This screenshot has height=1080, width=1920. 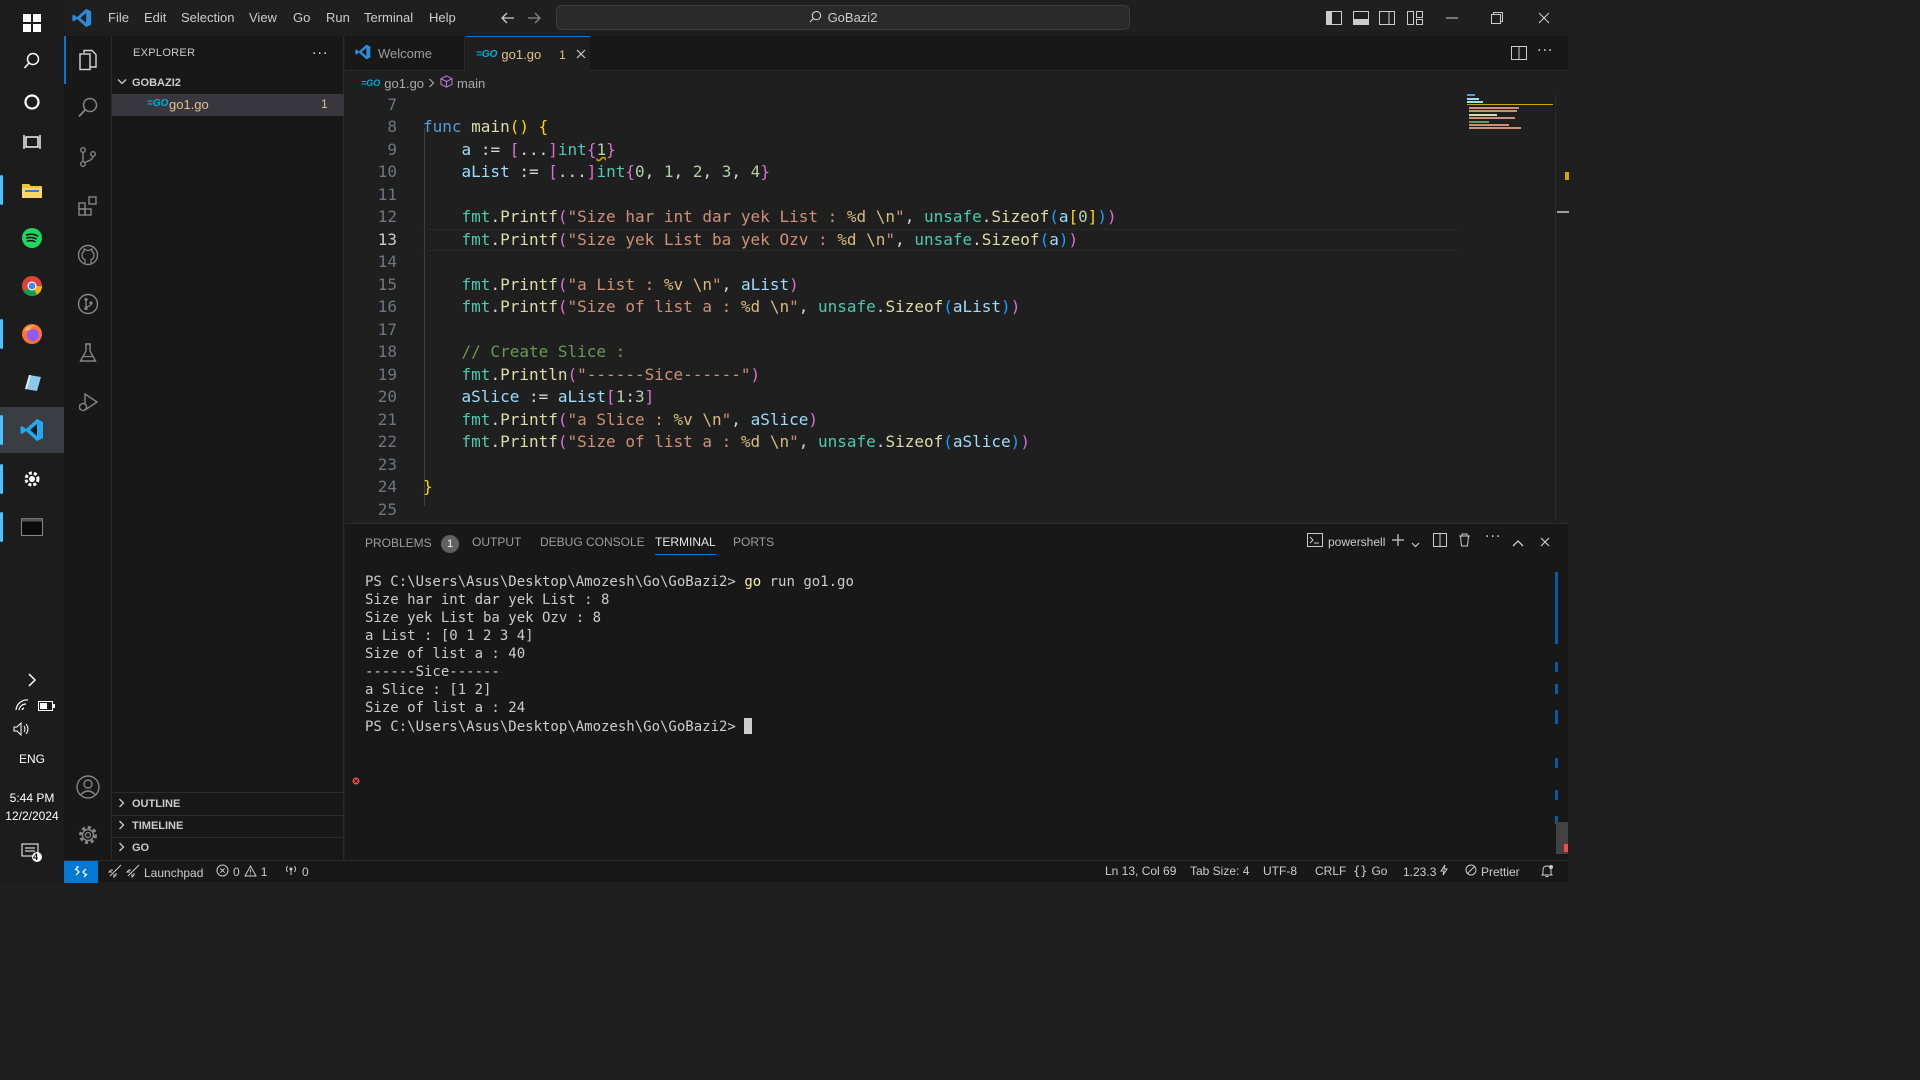 I want to click on minimize-icon, so click(x=1452, y=18).